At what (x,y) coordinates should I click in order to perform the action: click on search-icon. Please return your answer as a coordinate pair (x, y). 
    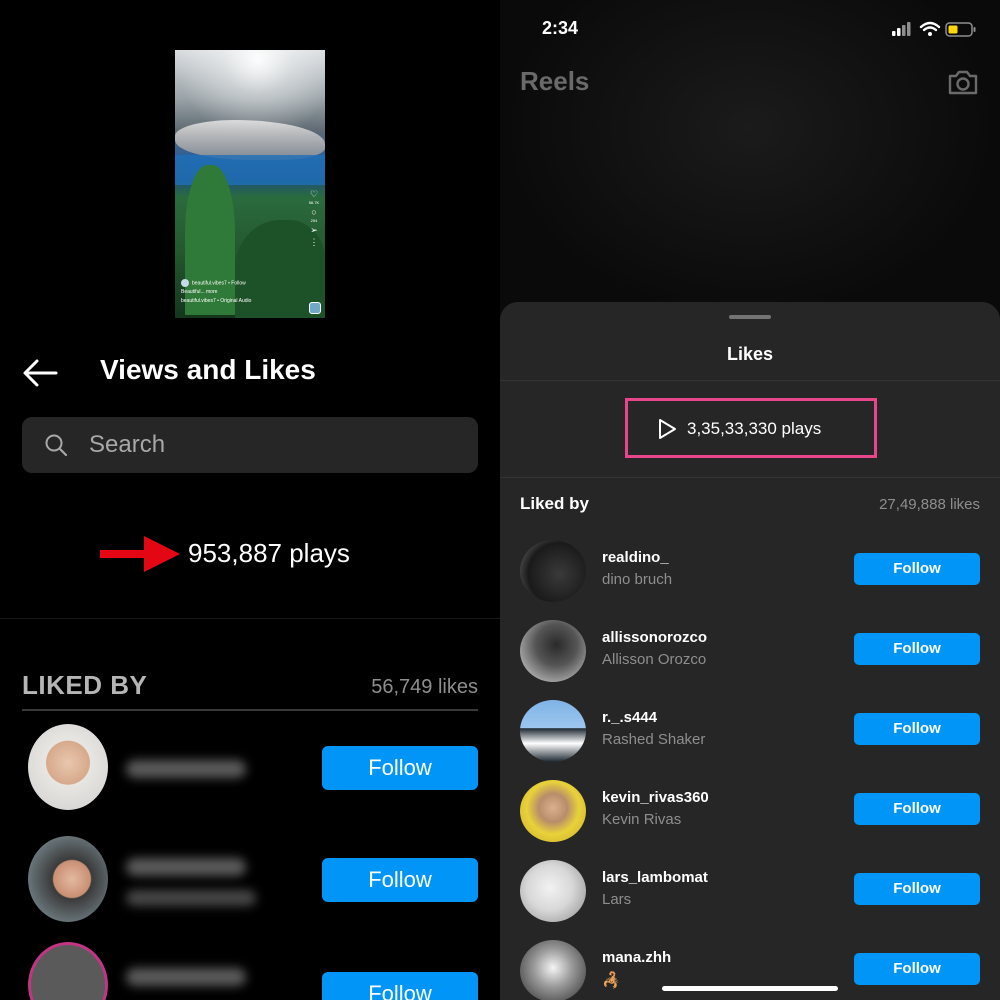
    Looking at the image, I should click on (56, 445).